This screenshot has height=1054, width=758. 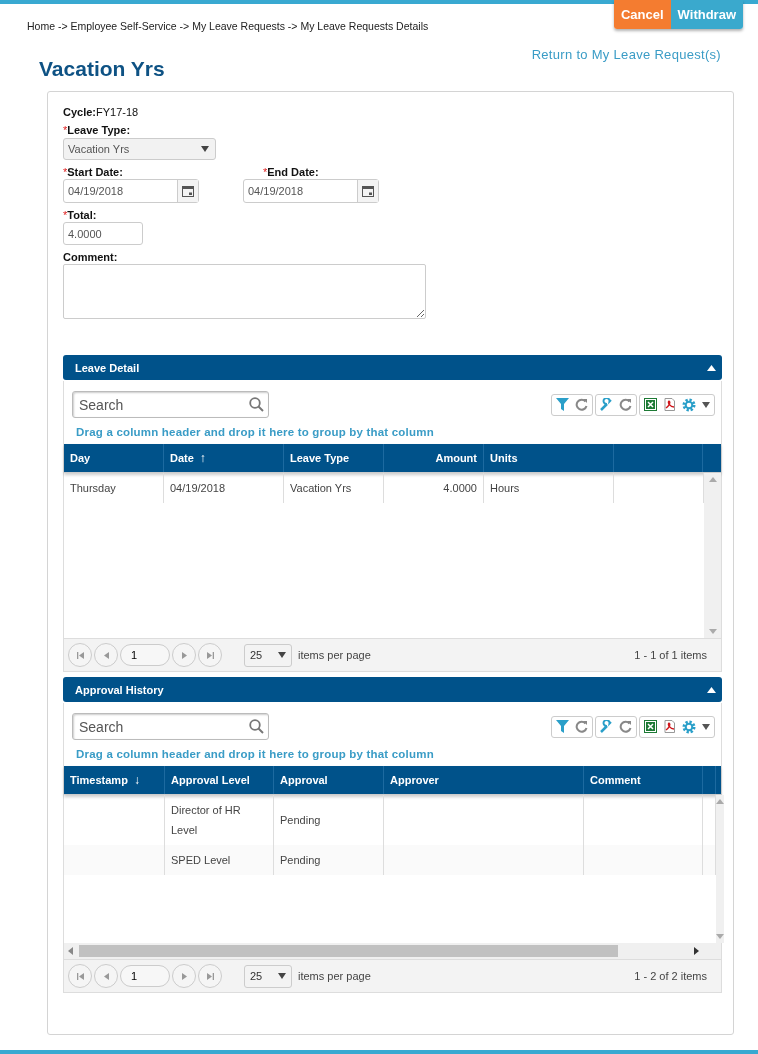 I want to click on sort-arrow: ↓, so click(x=136, y=780).